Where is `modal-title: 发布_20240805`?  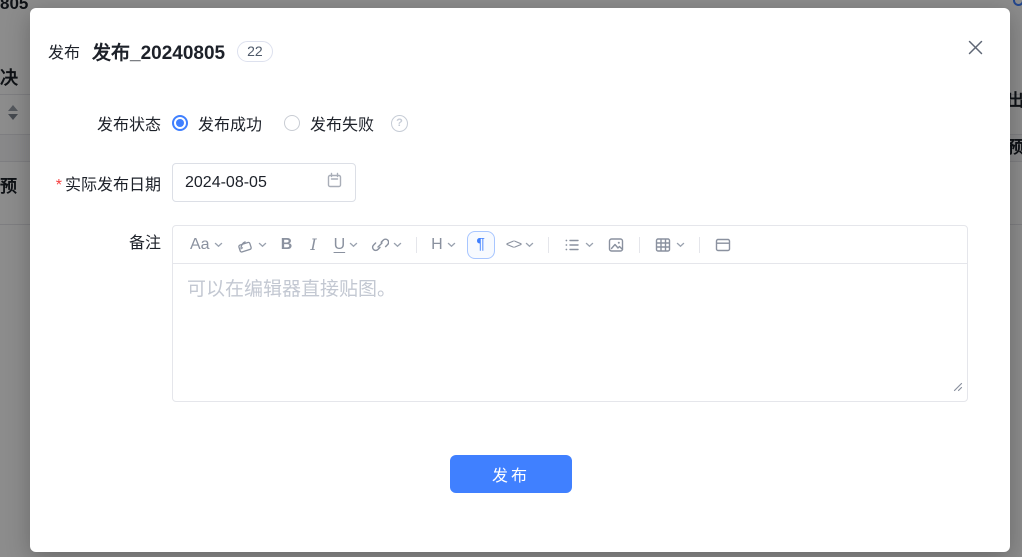 modal-title: 发布_20240805 is located at coordinates (159, 53).